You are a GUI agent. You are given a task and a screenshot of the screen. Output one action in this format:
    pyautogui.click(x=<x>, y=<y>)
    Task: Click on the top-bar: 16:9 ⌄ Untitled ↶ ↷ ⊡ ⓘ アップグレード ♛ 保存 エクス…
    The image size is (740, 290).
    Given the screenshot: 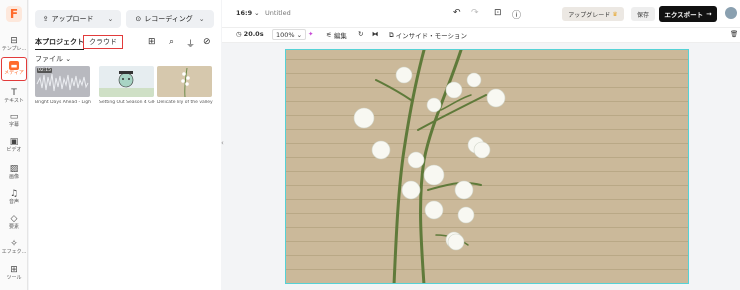 What is the action you would take?
    pyautogui.click(x=481, y=13)
    